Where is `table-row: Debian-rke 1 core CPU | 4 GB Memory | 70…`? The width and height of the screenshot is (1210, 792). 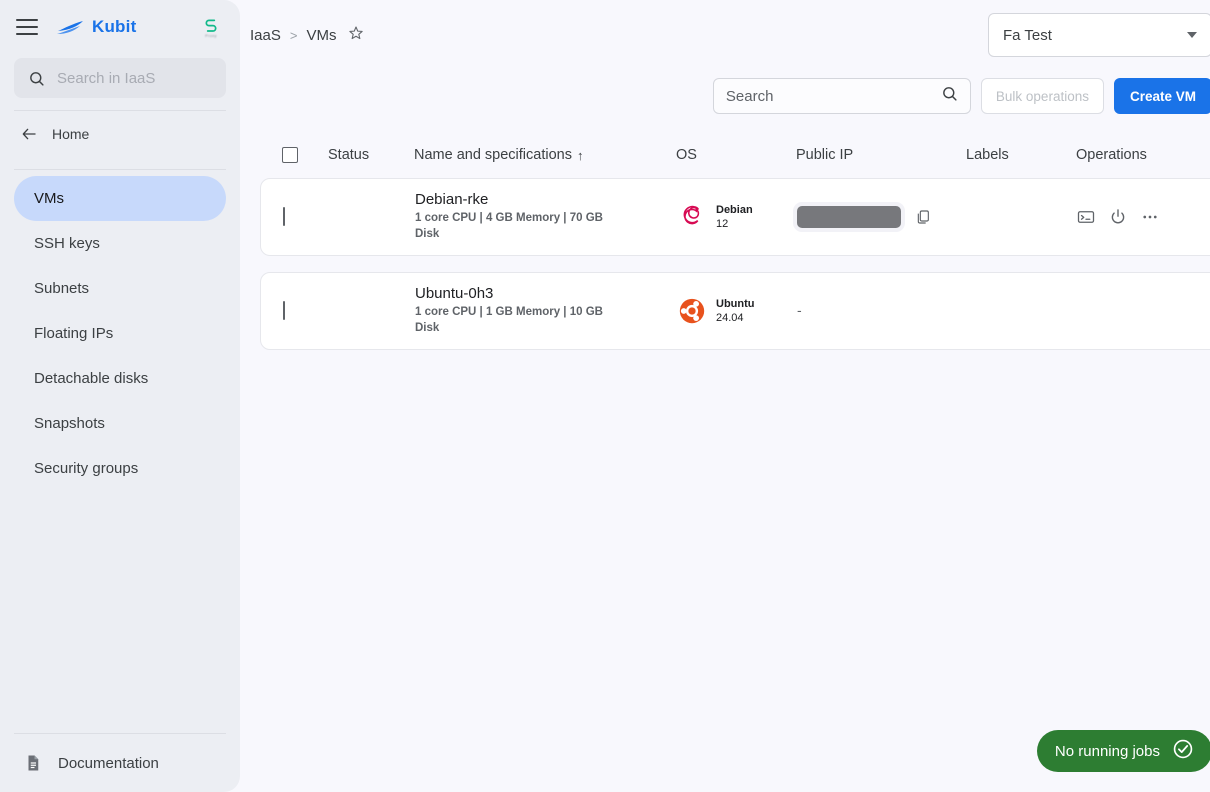 table-row: Debian-rke 1 core CPU | 4 GB Memory | 70… is located at coordinates (735, 217).